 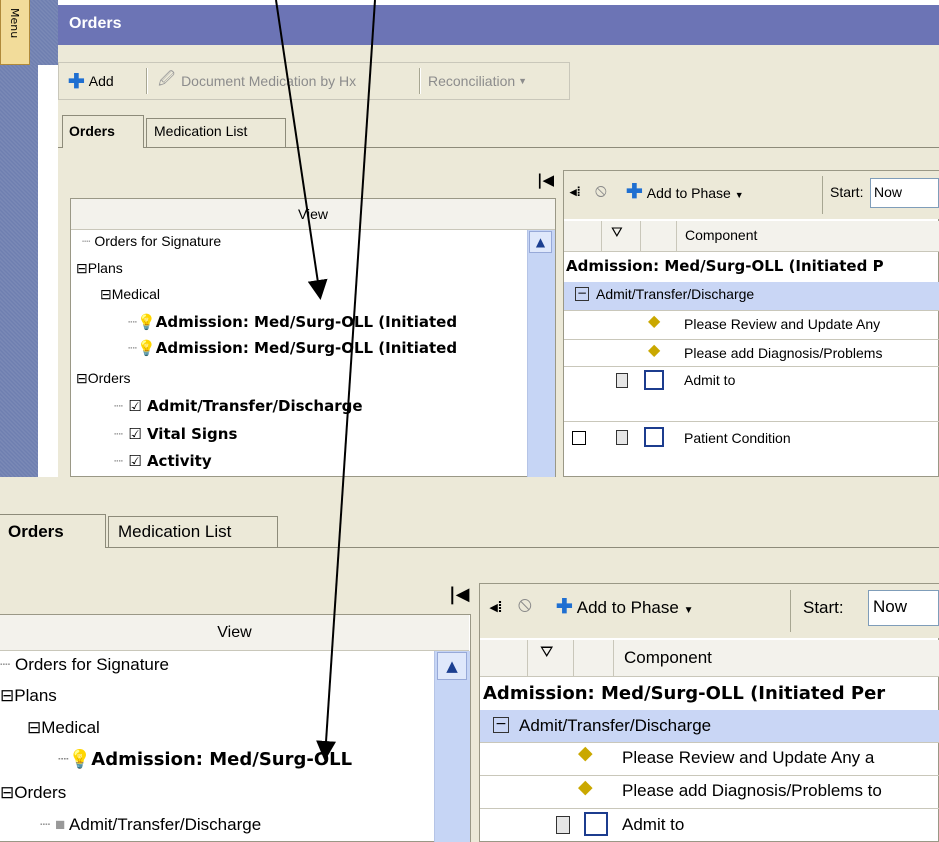 I want to click on section-label: Admit/Transfer/Discharge, so click(x=675, y=294).